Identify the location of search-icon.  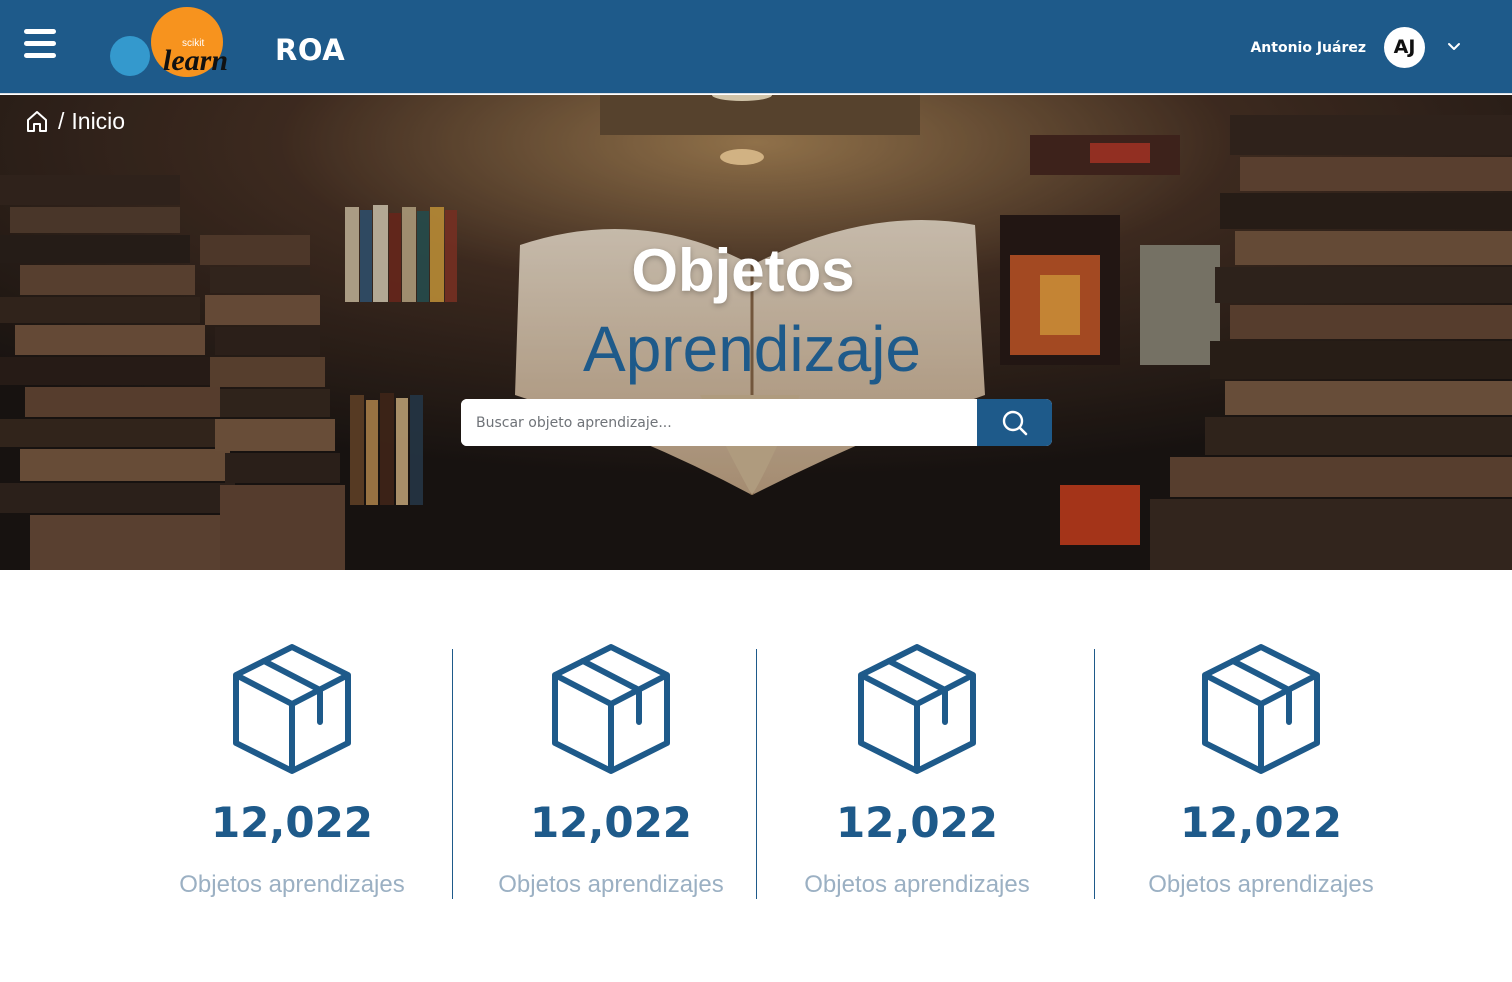
(1014, 422).